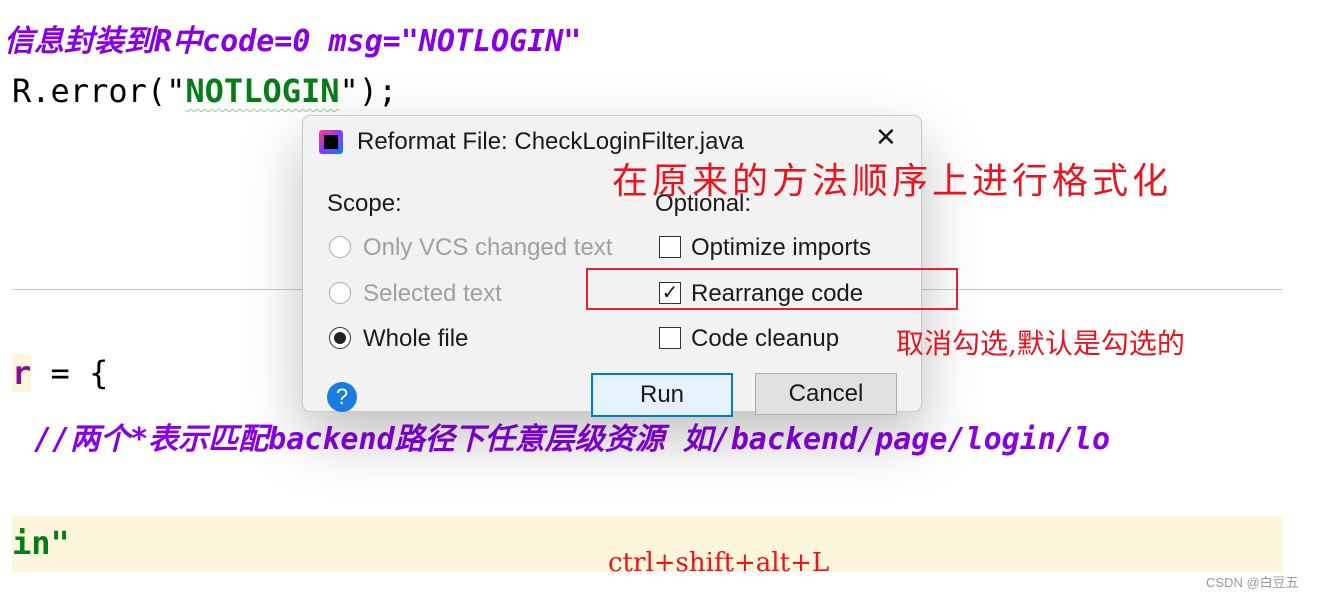 Image resolution: width=1322 pixels, height=598 pixels. I want to click on code-text: = {, so click(70, 373).